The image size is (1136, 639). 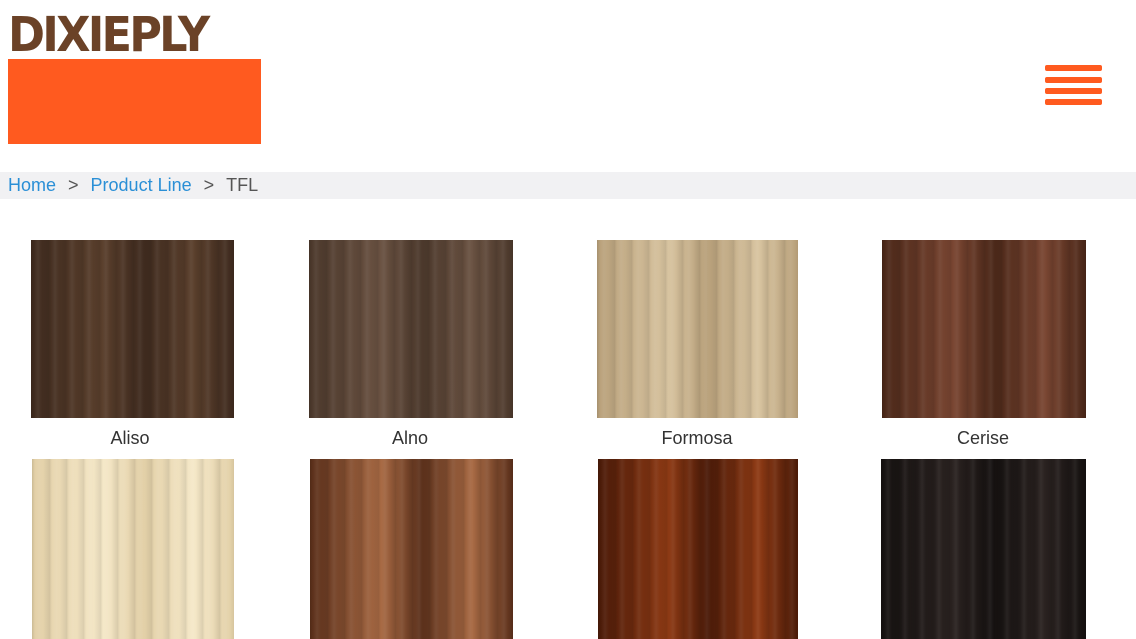 I want to click on dixieply-logo: DIXIEPLY, so click(x=134, y=75).